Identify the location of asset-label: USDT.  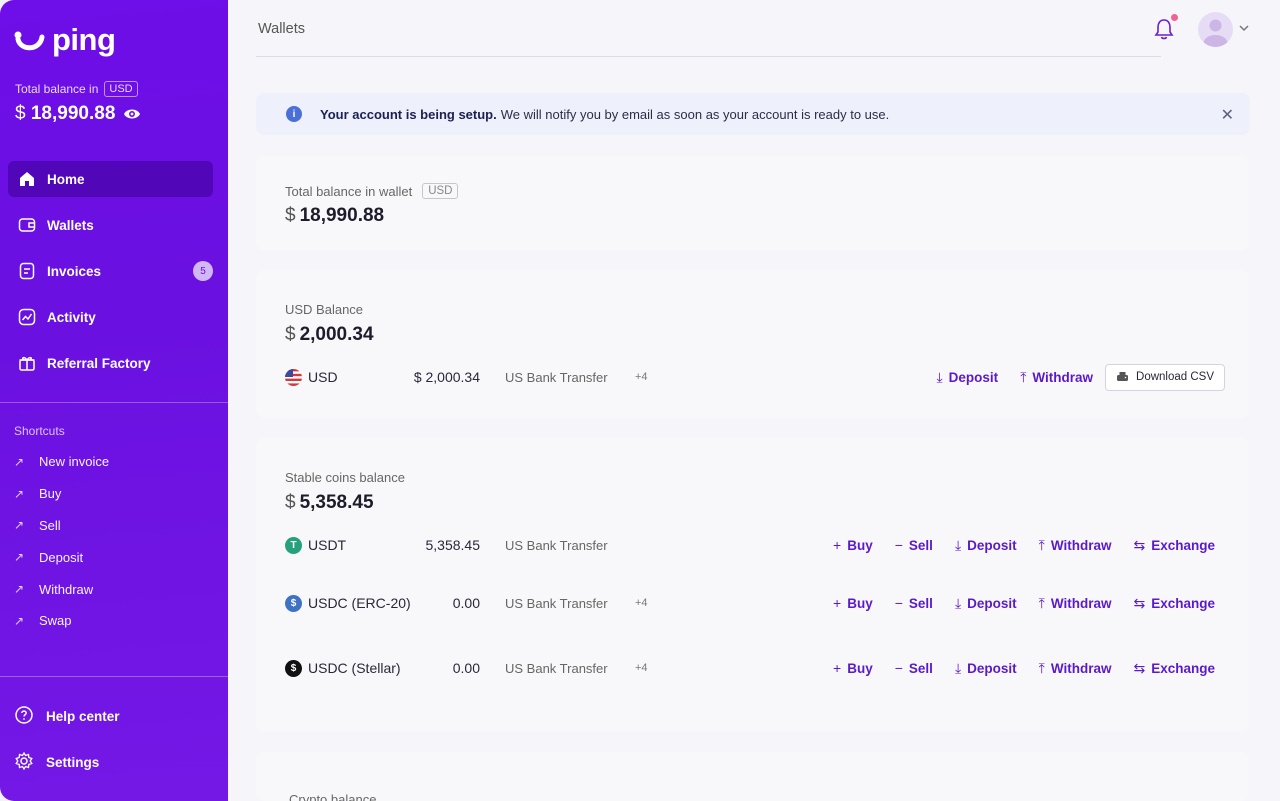
(327, 545).